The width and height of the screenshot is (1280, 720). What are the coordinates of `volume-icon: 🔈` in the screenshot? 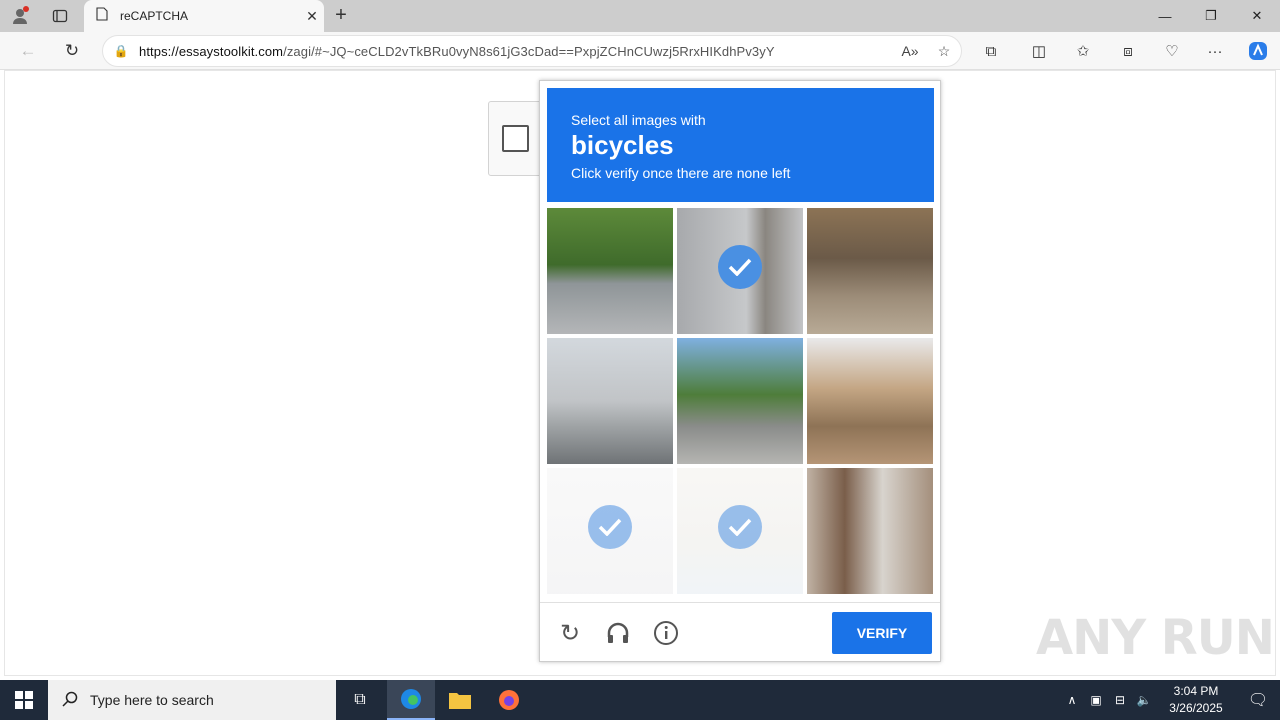 It's located at (1144, 700).